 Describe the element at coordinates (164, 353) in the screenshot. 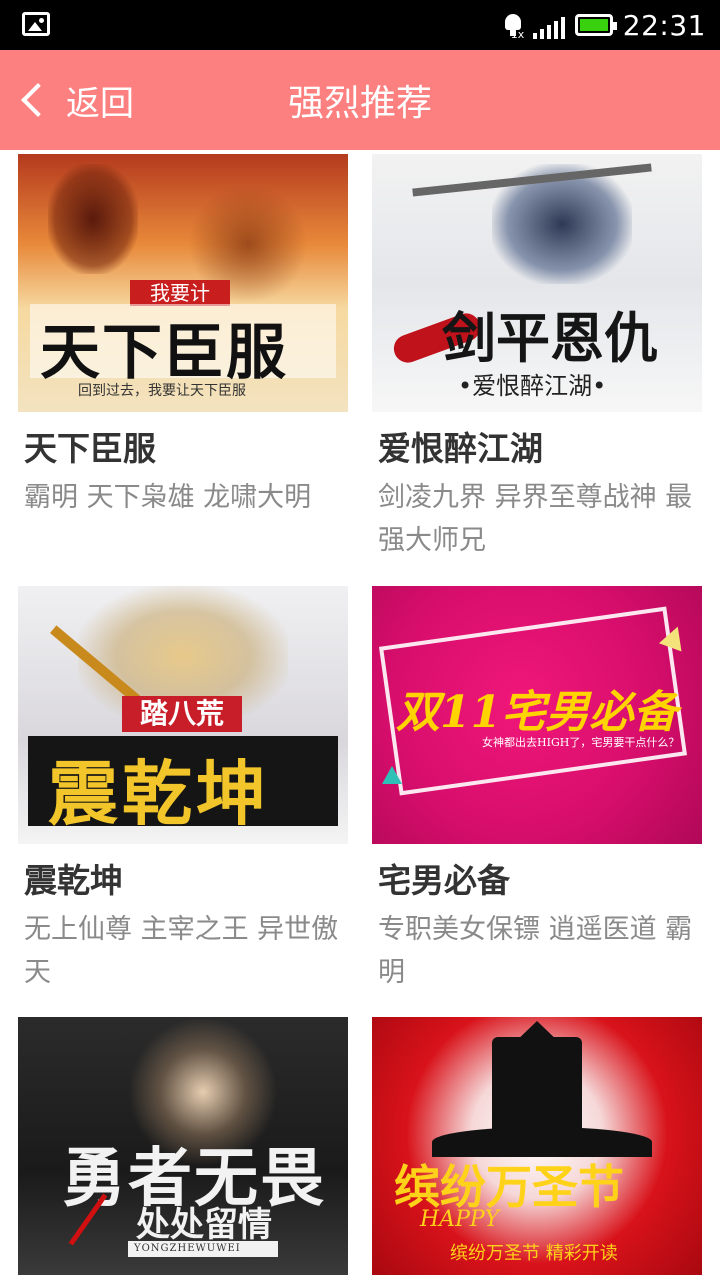

I see `cover-main-text: 天下臣服` at that location.